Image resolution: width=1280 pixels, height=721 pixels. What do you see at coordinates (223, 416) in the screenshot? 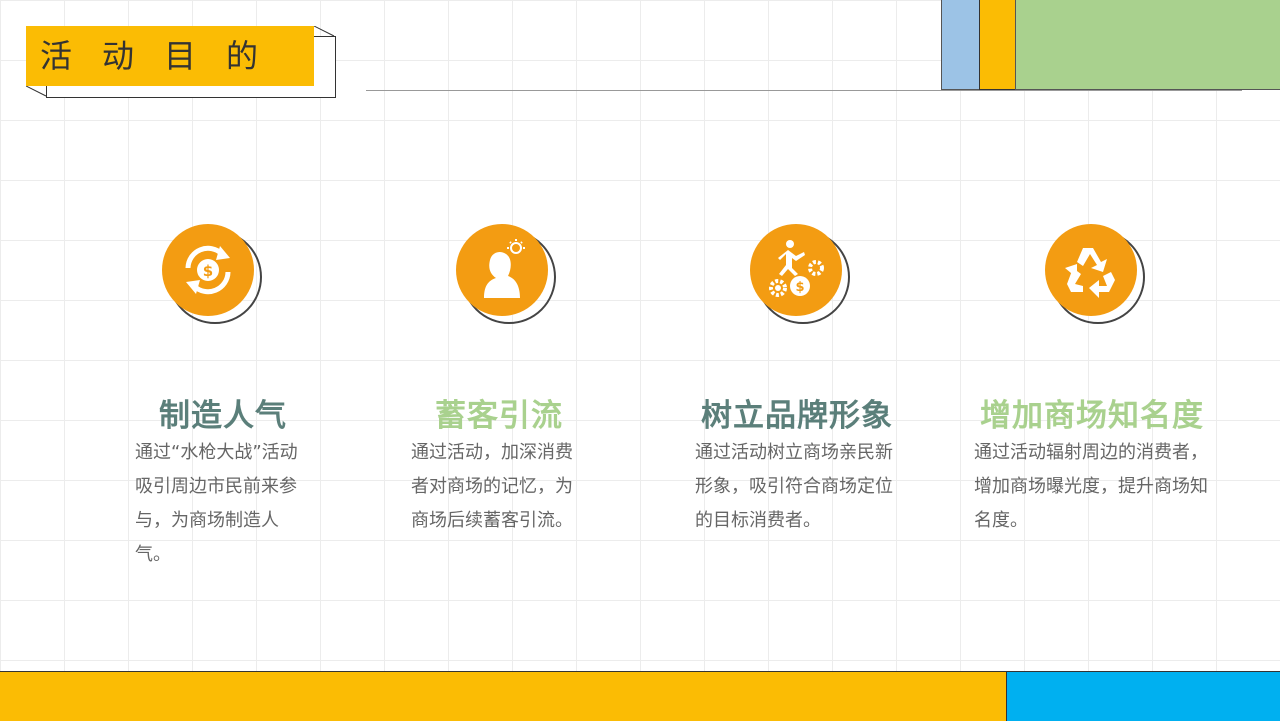
I see `card-title: 制造人气` at bounding box center [223, 416].